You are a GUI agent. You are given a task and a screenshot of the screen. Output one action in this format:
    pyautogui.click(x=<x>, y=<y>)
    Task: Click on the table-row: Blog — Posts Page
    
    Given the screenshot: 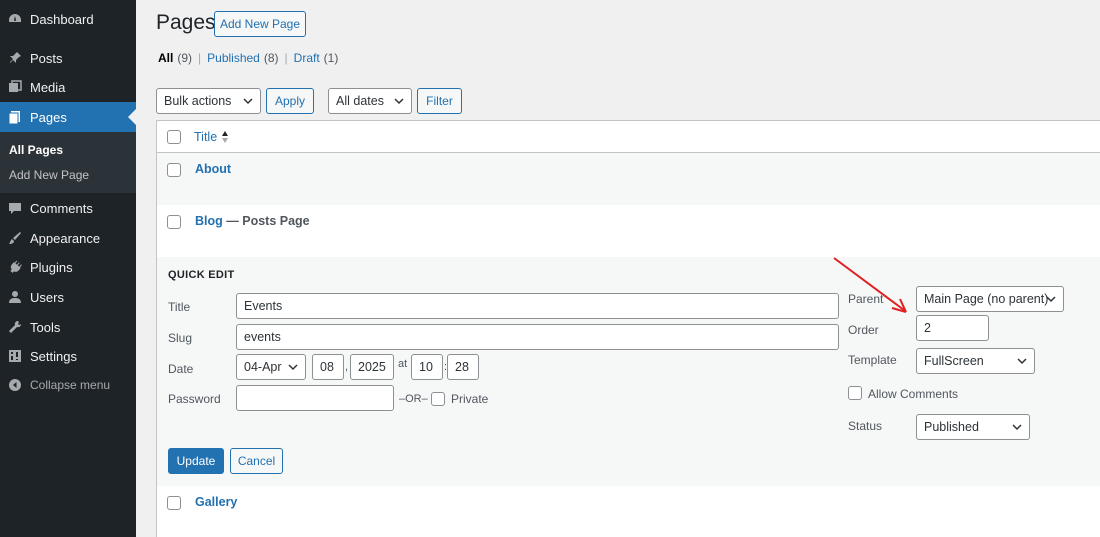 What is the action you would take?
    pyautogui.click(x=628, y=231)
    